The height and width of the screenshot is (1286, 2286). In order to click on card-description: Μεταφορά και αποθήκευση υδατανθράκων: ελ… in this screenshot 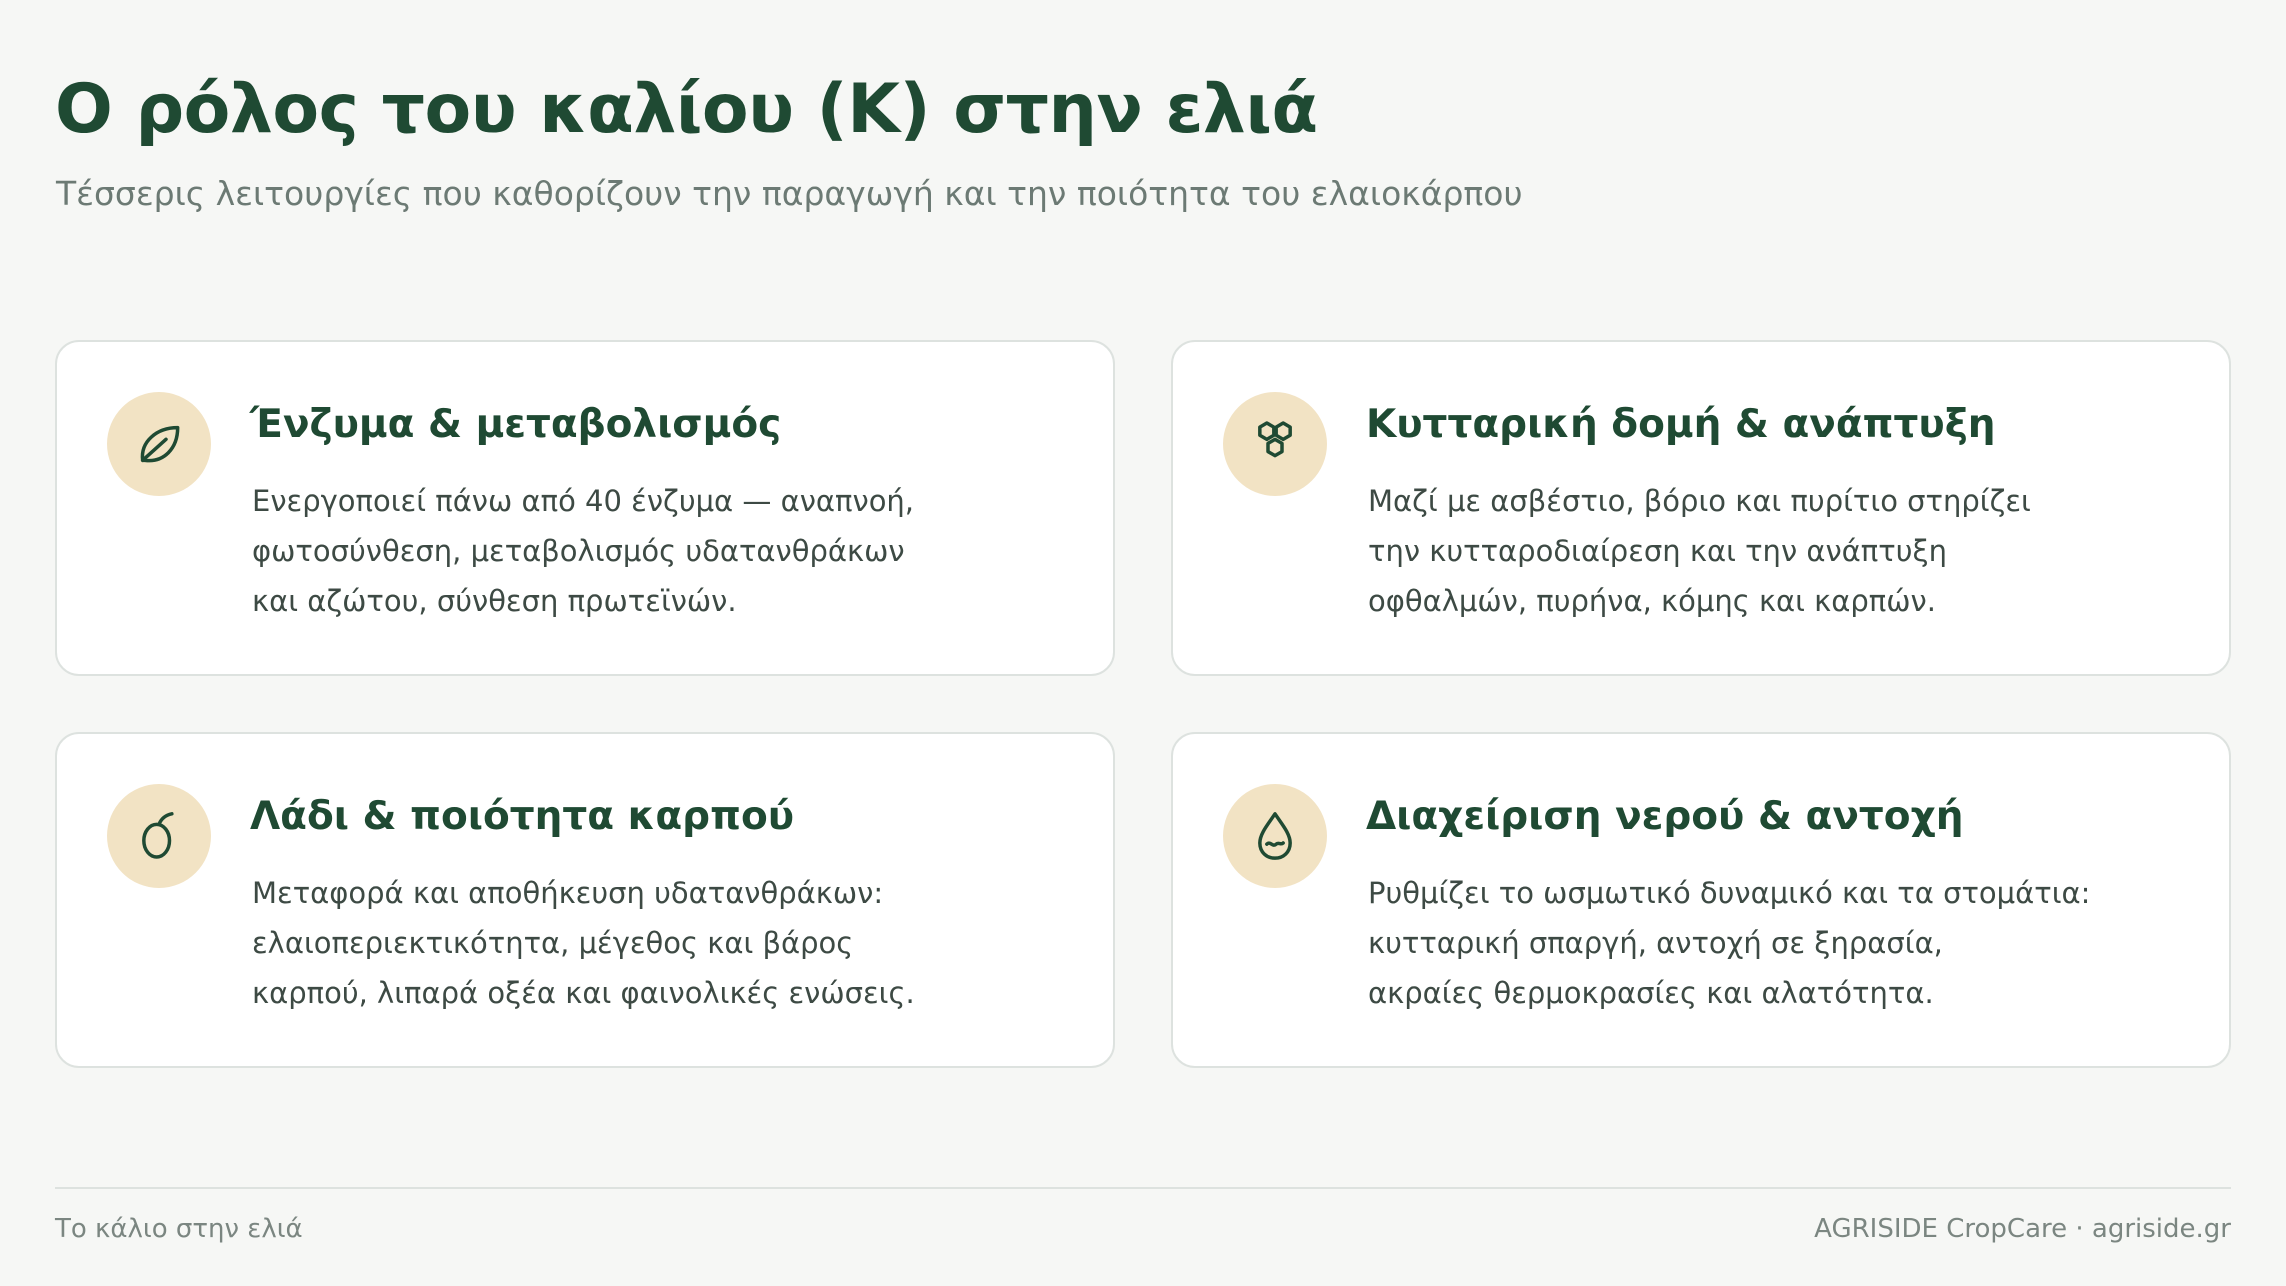, I will do `click(583, 943)`.